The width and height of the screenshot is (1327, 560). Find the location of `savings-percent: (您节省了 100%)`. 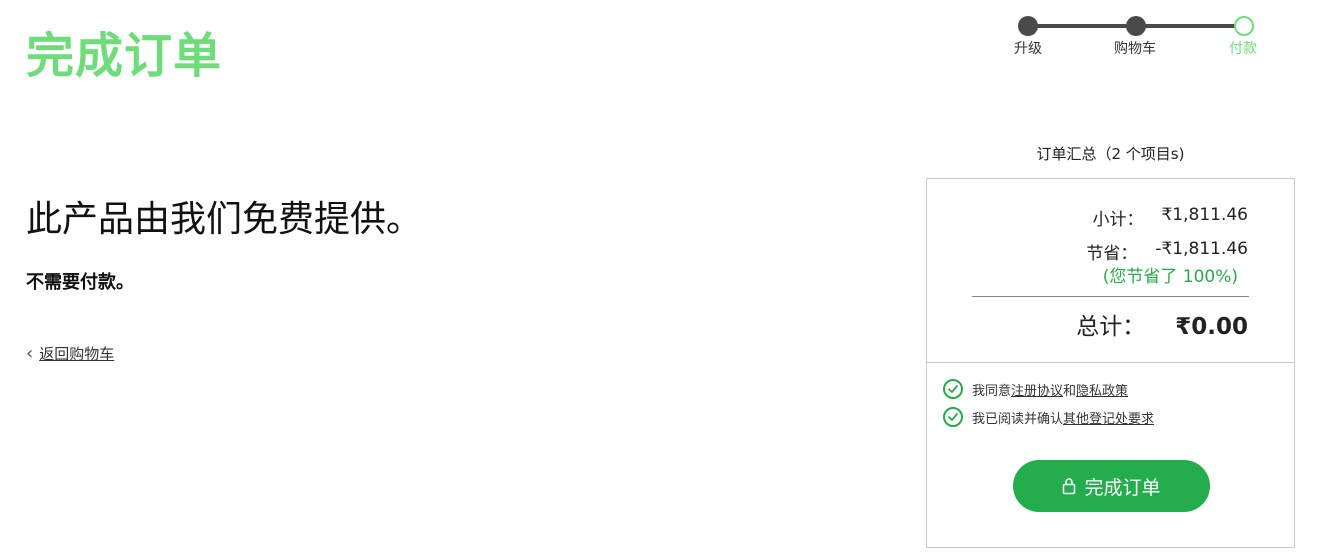

savings-percent: (您节省了 100%) is located at coordinates (1170, 277).